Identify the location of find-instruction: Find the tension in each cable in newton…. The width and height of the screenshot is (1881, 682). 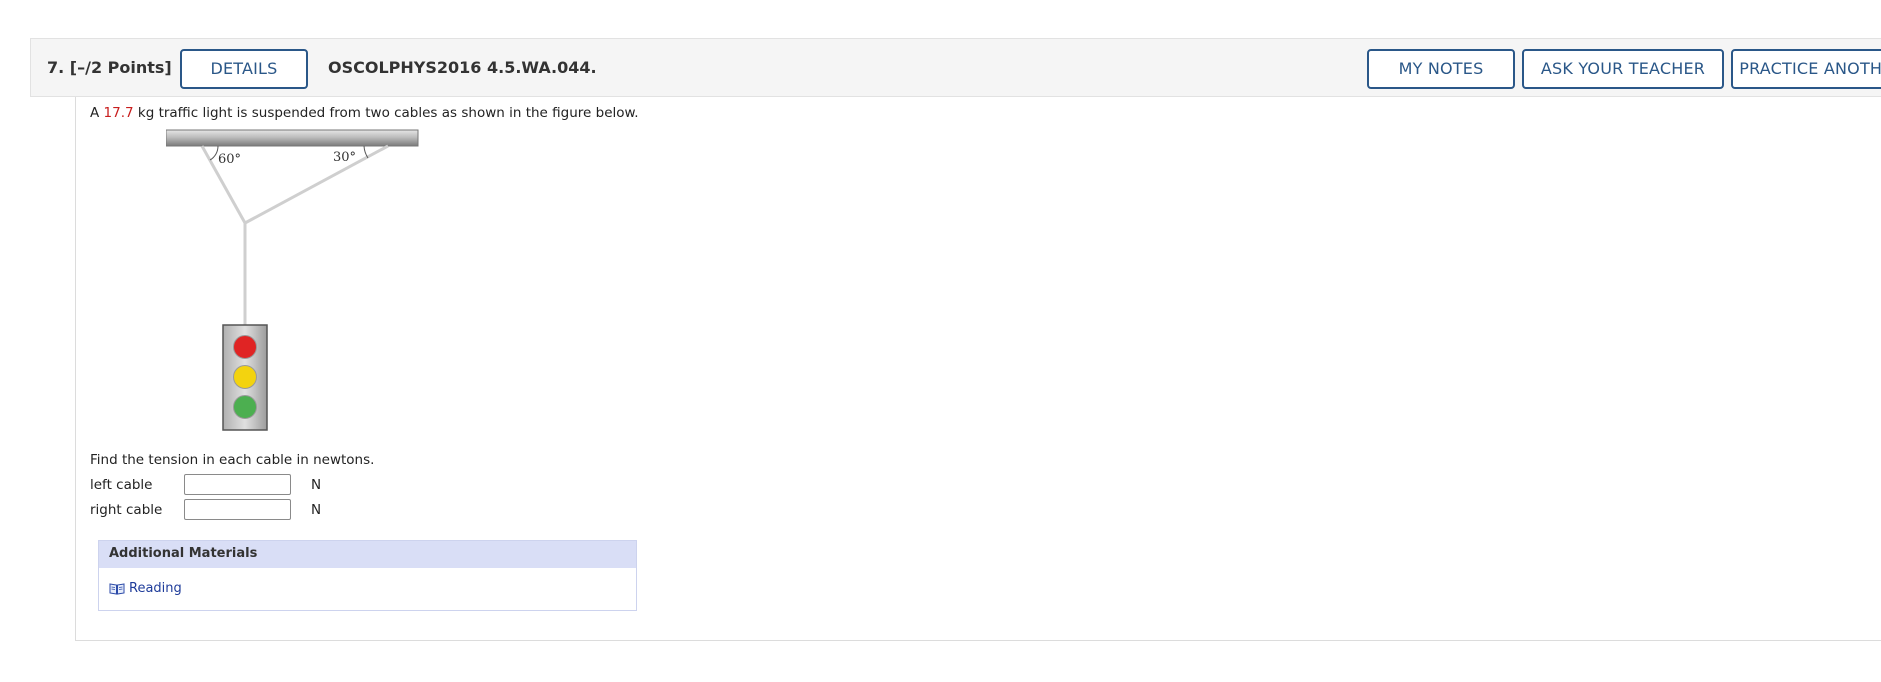
(232, 460).